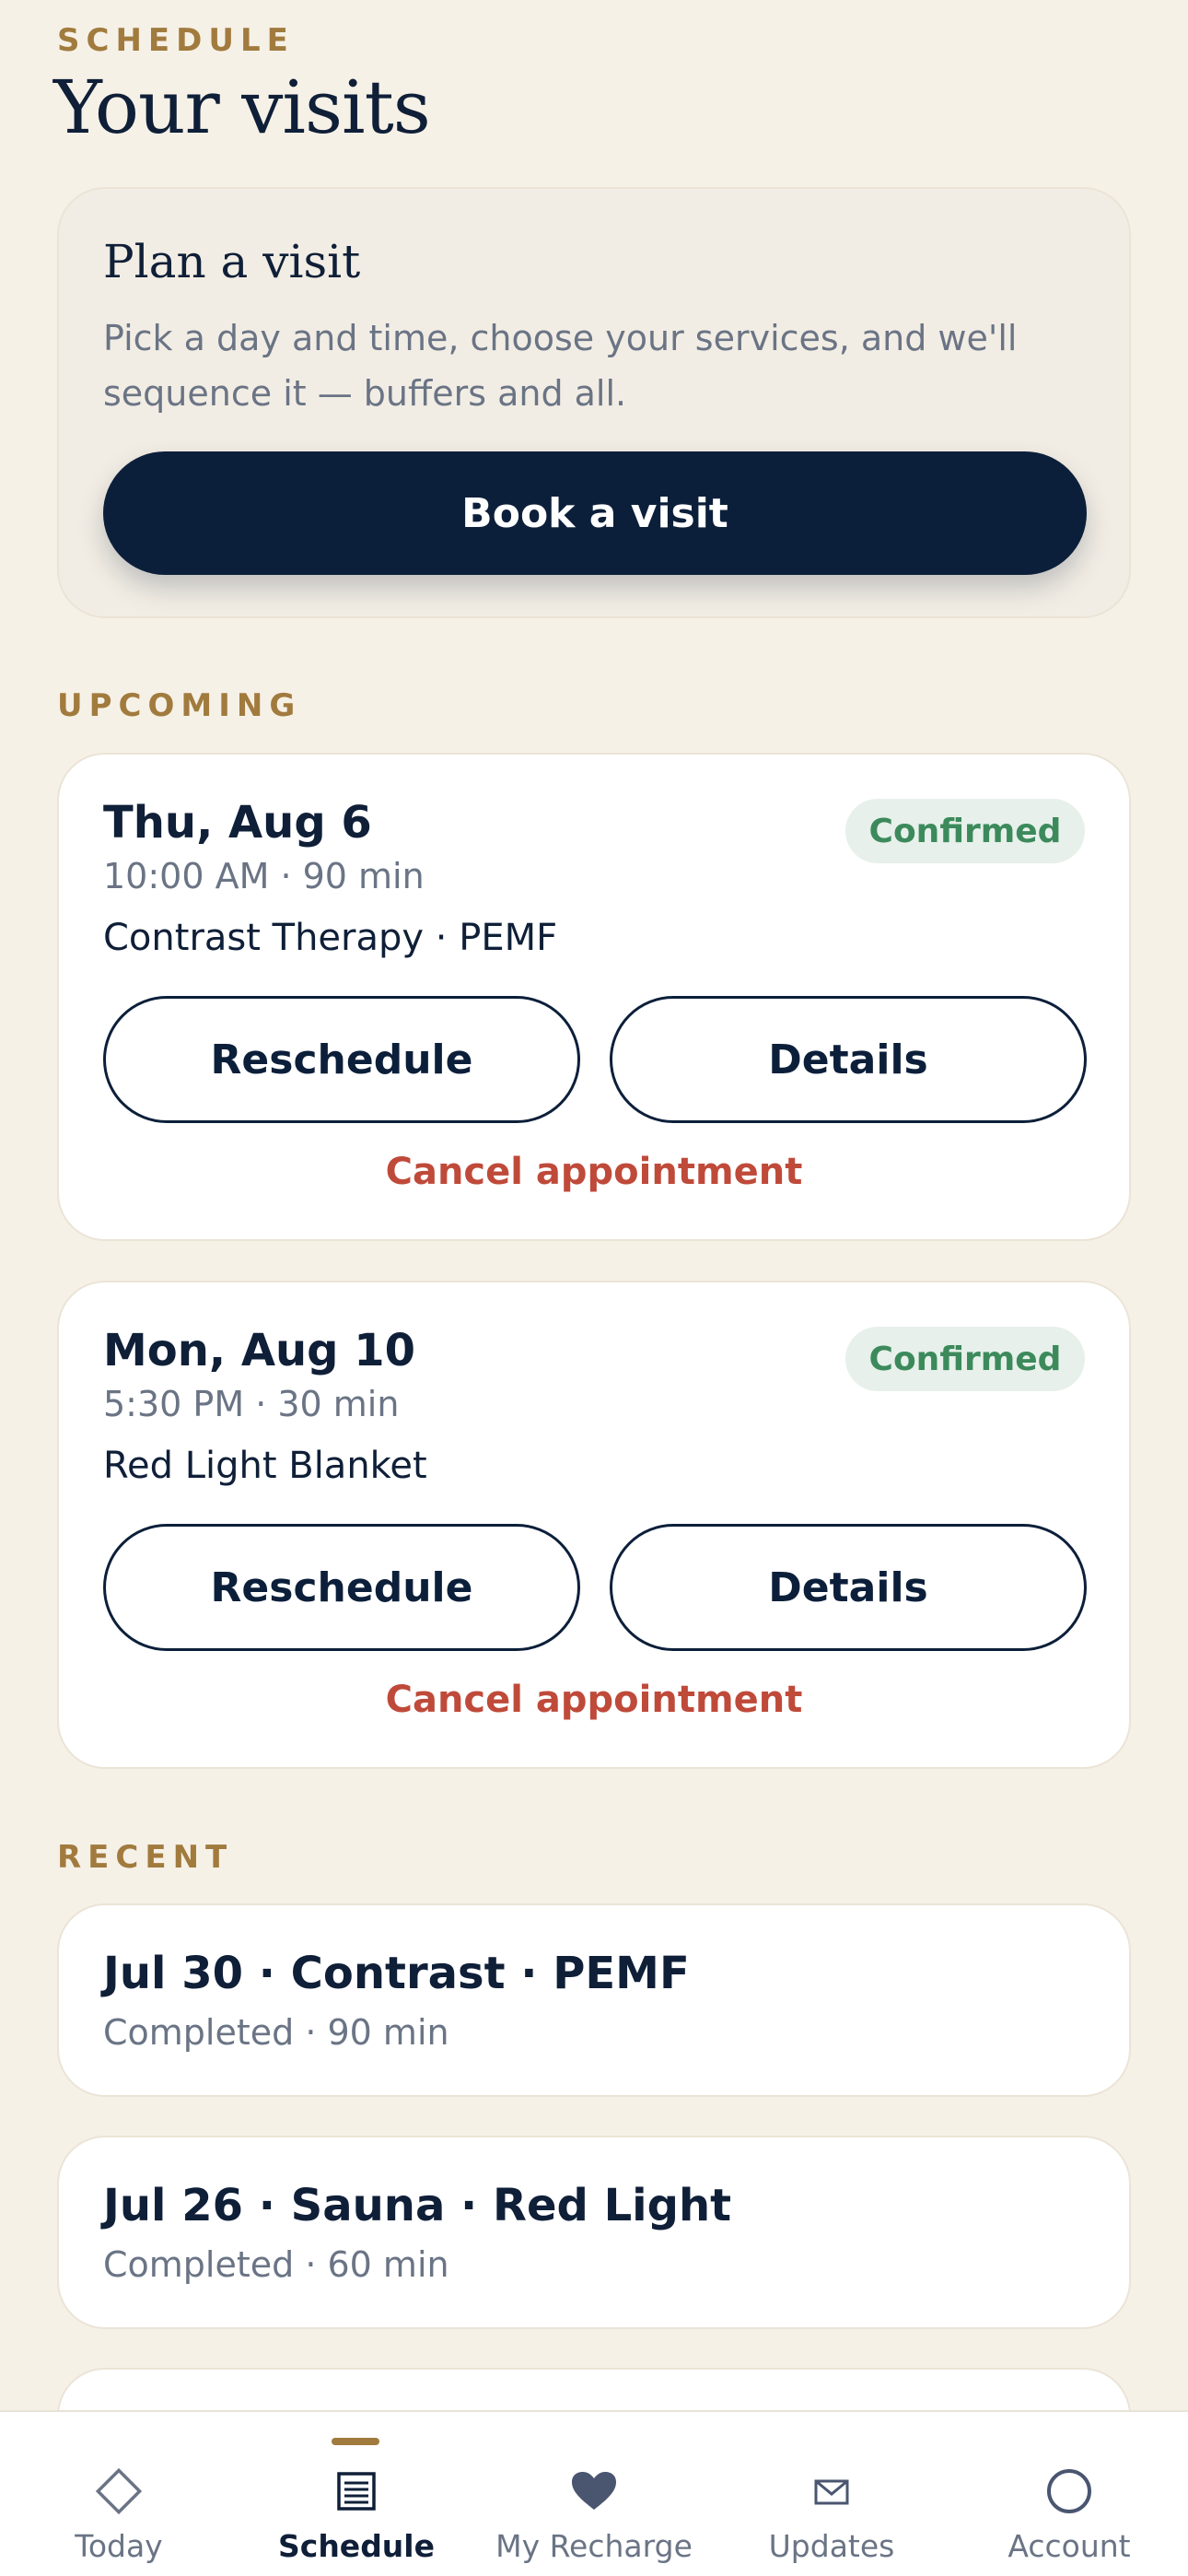 This screenshot has height=2576, width=1188. I want to click on appointment-time: 10:00 AM · 90 min, so click(264, 876).